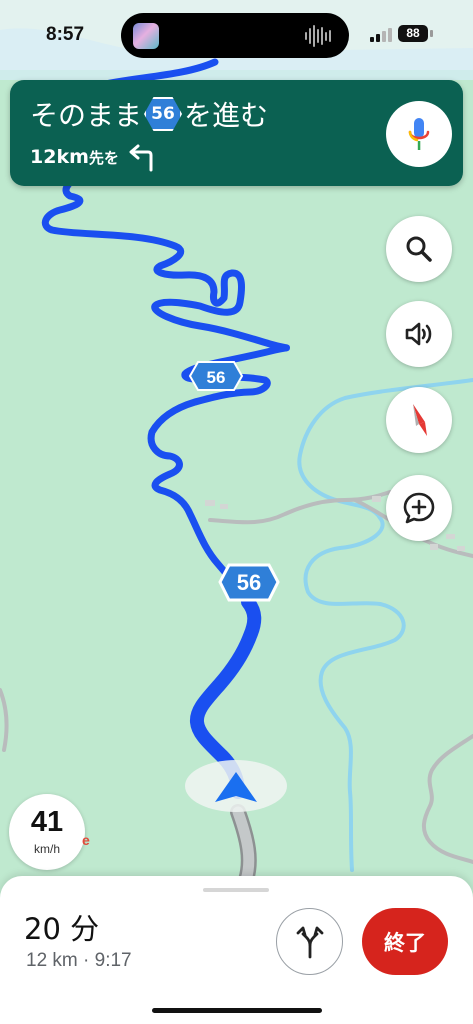 This screenshot has height=1024, width=473. I want to click on now-playing-artwork, so click(146, 36).